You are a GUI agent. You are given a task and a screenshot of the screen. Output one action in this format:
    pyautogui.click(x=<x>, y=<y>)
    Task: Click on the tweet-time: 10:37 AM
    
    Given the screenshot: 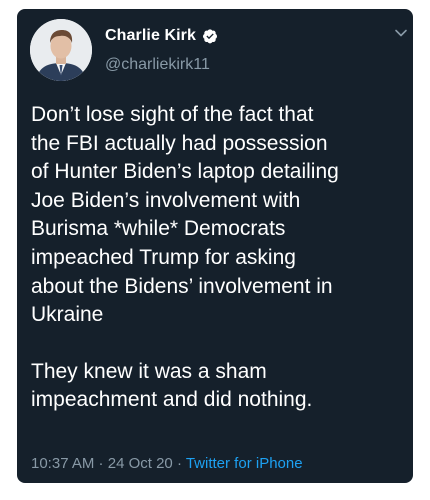 What is the action you would take?
    pyautogui.click(x=62, y=463)
    